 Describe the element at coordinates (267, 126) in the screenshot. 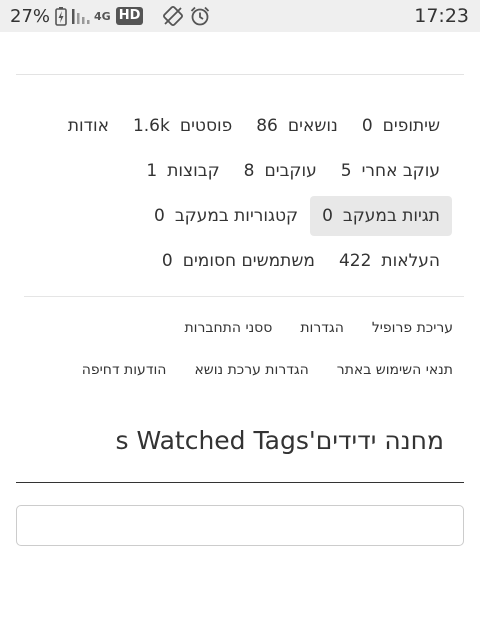

I see `stat-count: 86` at that location.